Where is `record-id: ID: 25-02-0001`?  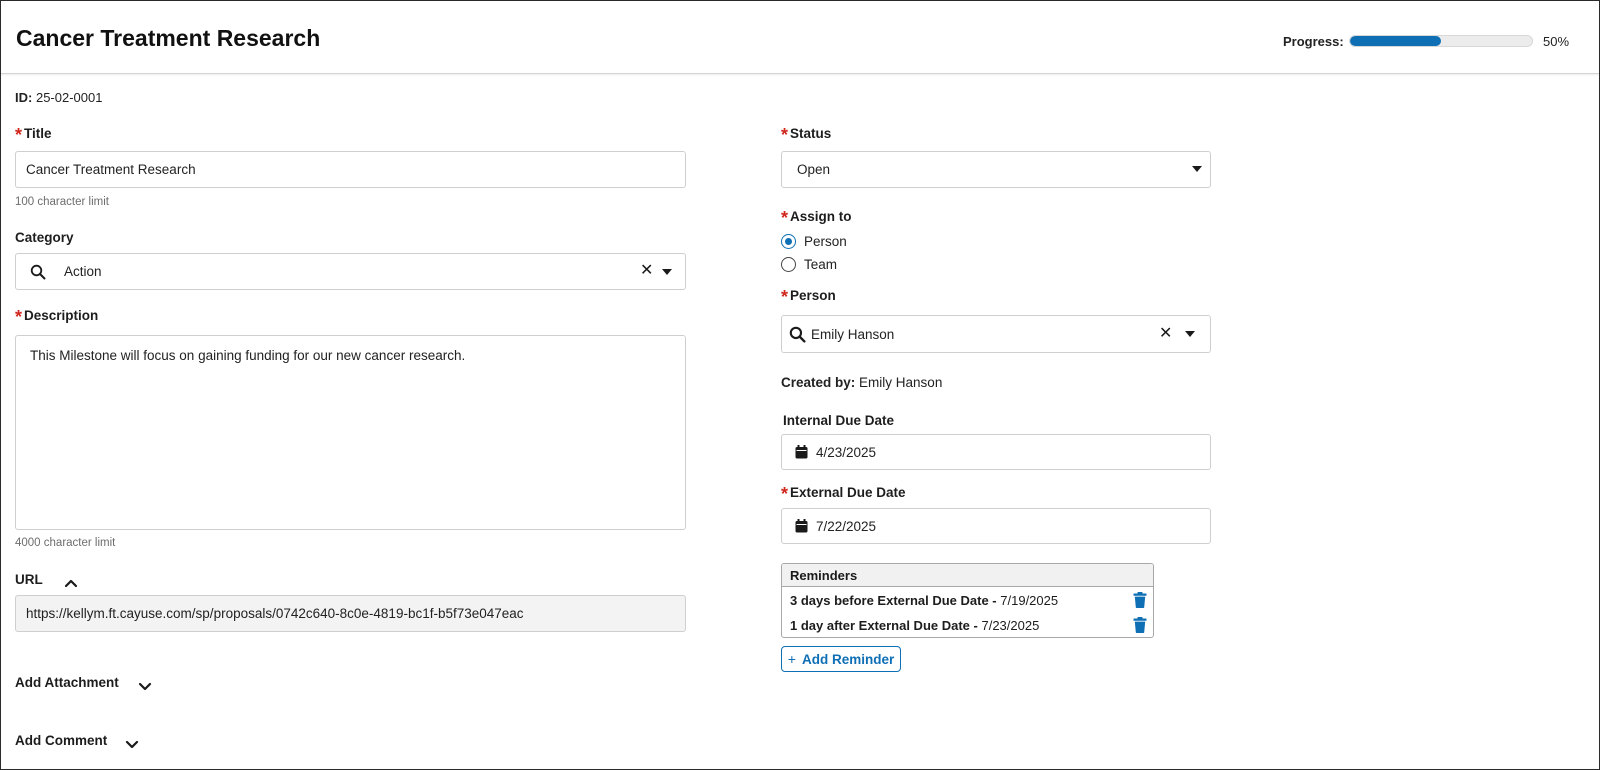 record-id: ID: 25-02-0001 is located at coordinates (58, 97).